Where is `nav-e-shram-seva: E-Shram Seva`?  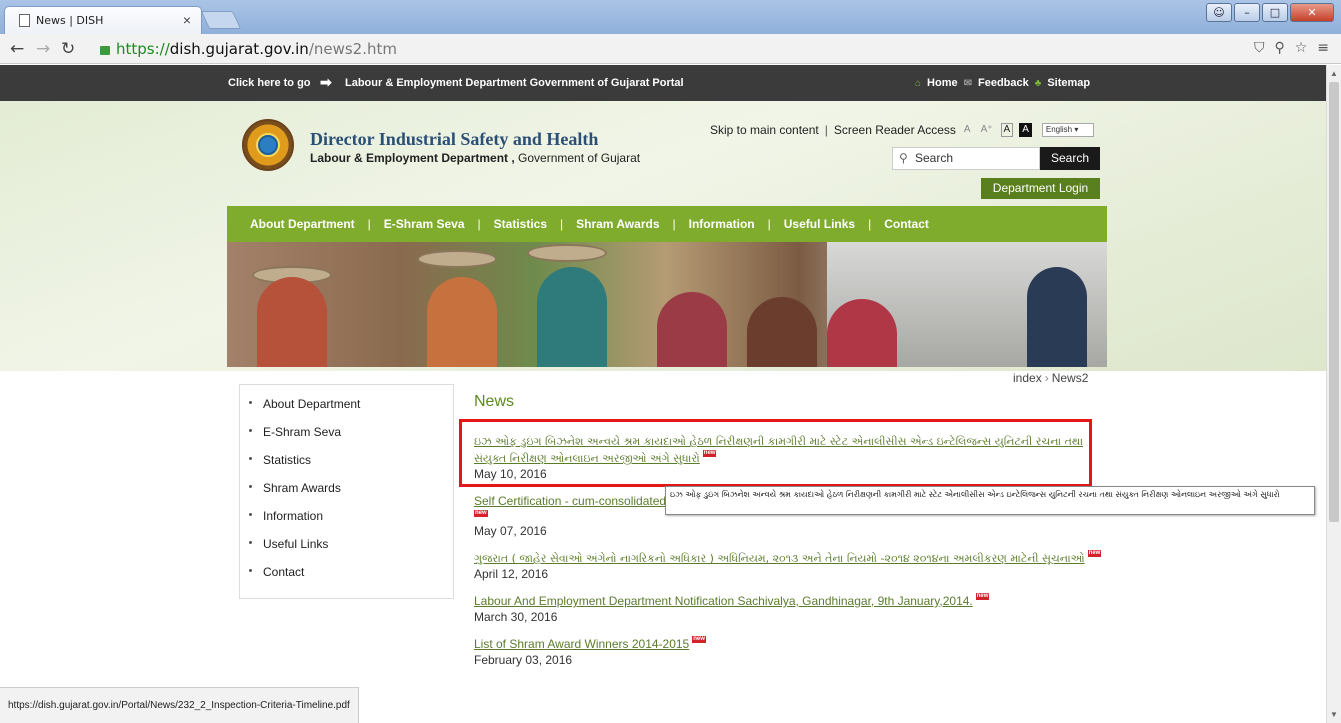
nav-e-shram-seva: E-Shram Seva is located at coordinates (424, 224).